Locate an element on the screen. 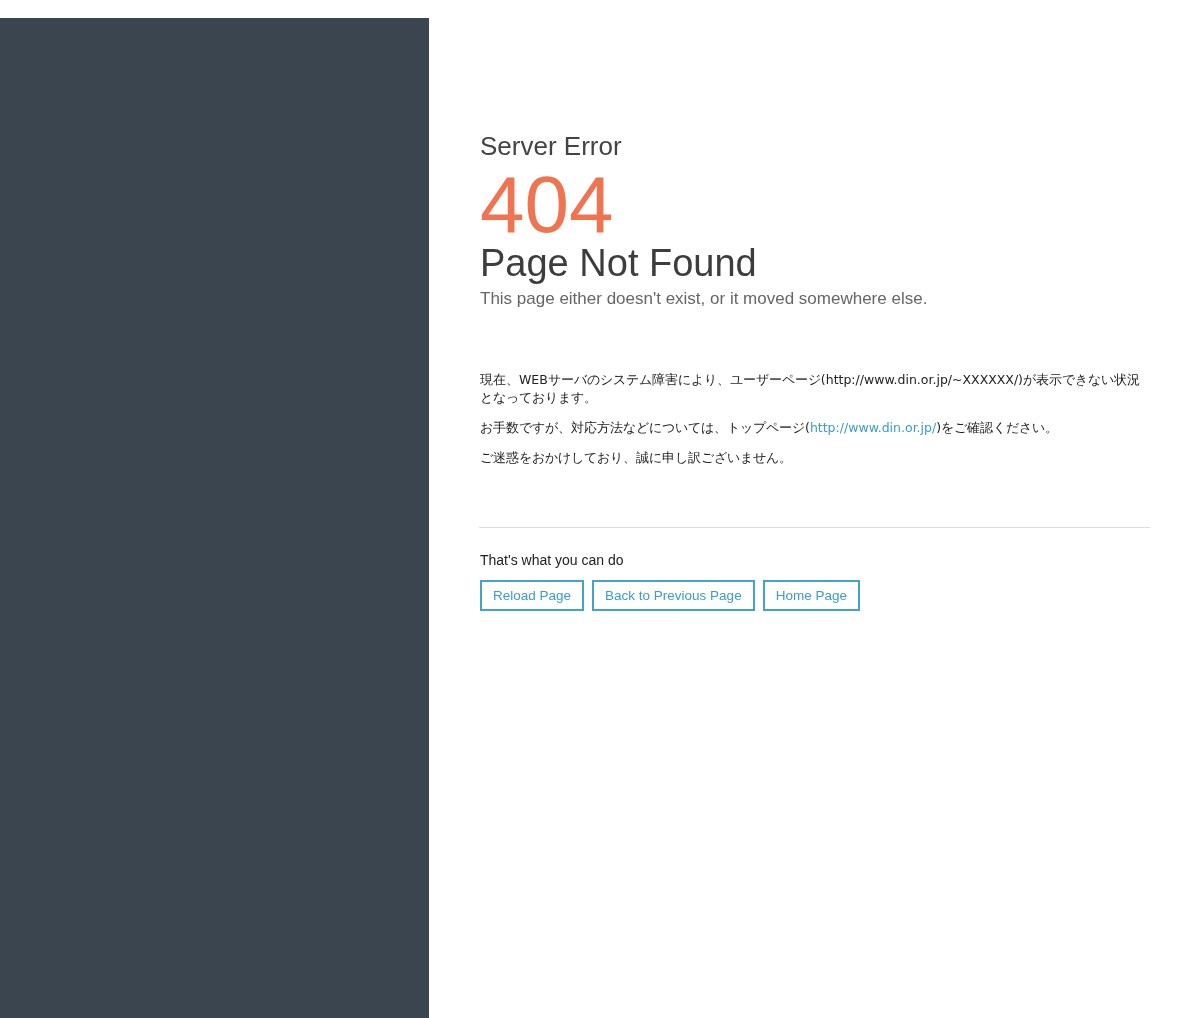 This screenshot has height=1018, width=1200. error-description: This page either doesn't exist, or it moved somewhere else. is located at coordinates (704, 299).